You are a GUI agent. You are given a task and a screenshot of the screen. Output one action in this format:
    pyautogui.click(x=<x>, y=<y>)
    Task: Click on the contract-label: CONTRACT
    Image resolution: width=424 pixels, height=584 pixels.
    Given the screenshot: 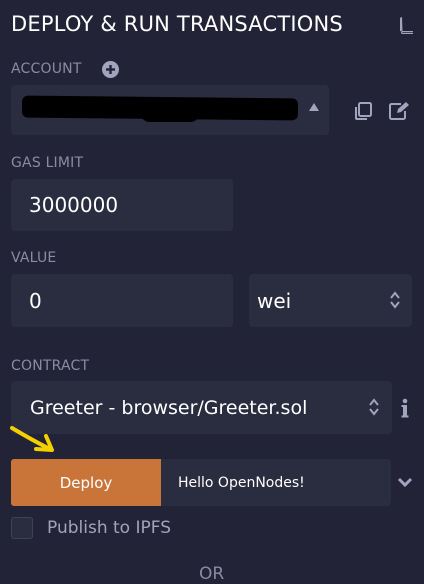 What is the action you would take?
    pyautogui.click(x=50, y=366)
    